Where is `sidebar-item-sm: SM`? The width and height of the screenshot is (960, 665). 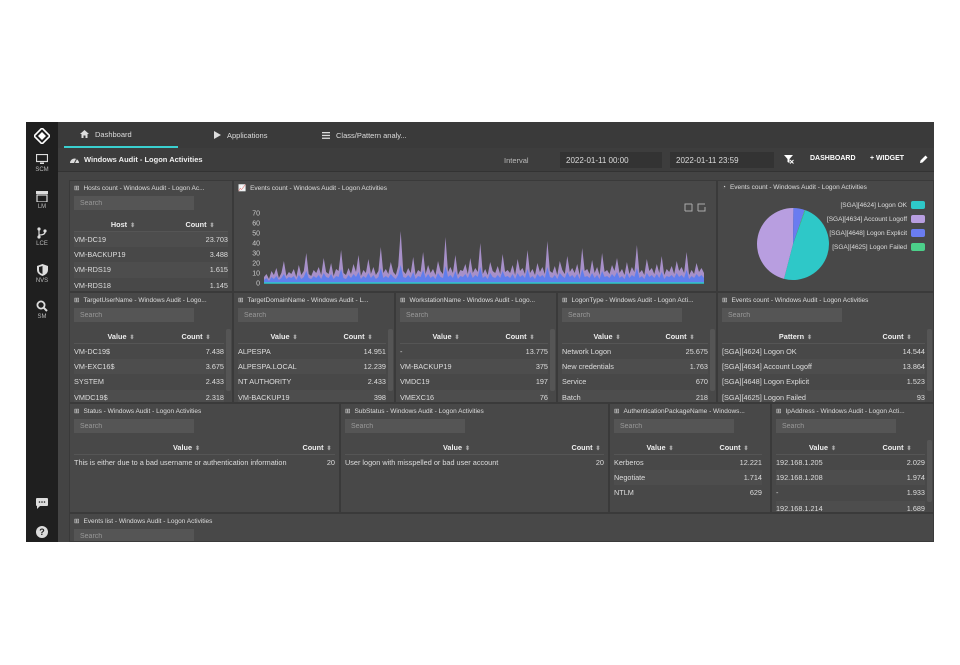
sidebar-item-sm: SM is located at coordinates (42, 317).